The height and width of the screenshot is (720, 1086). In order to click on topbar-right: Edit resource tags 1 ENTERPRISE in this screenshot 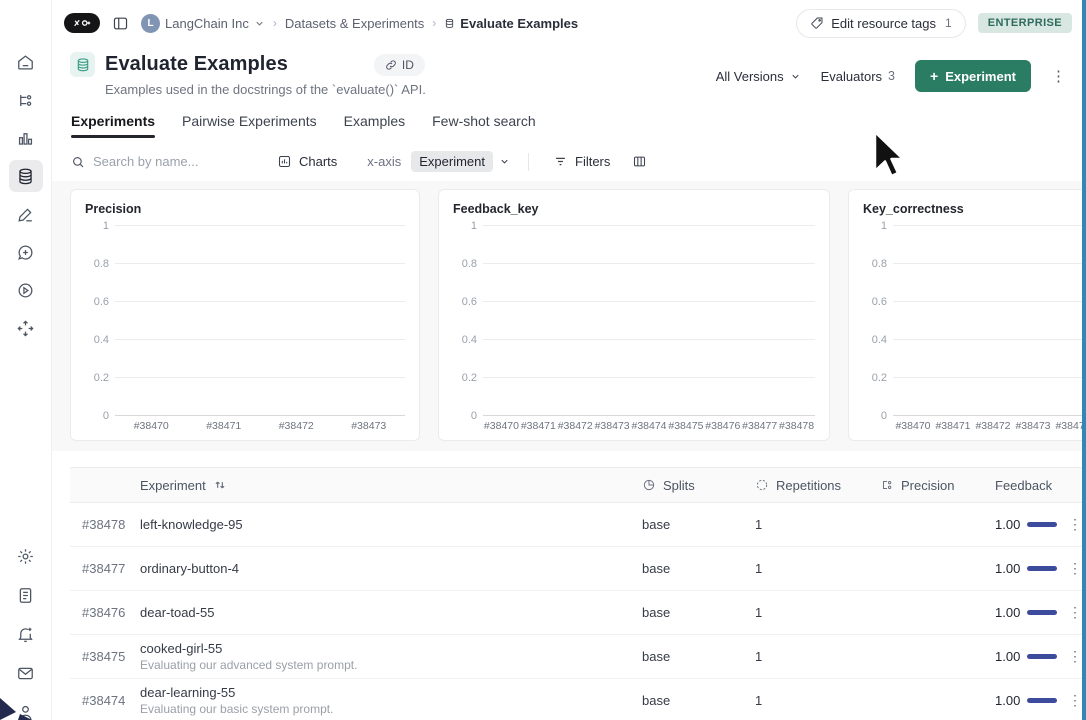, I will do `click(934, 23)`.